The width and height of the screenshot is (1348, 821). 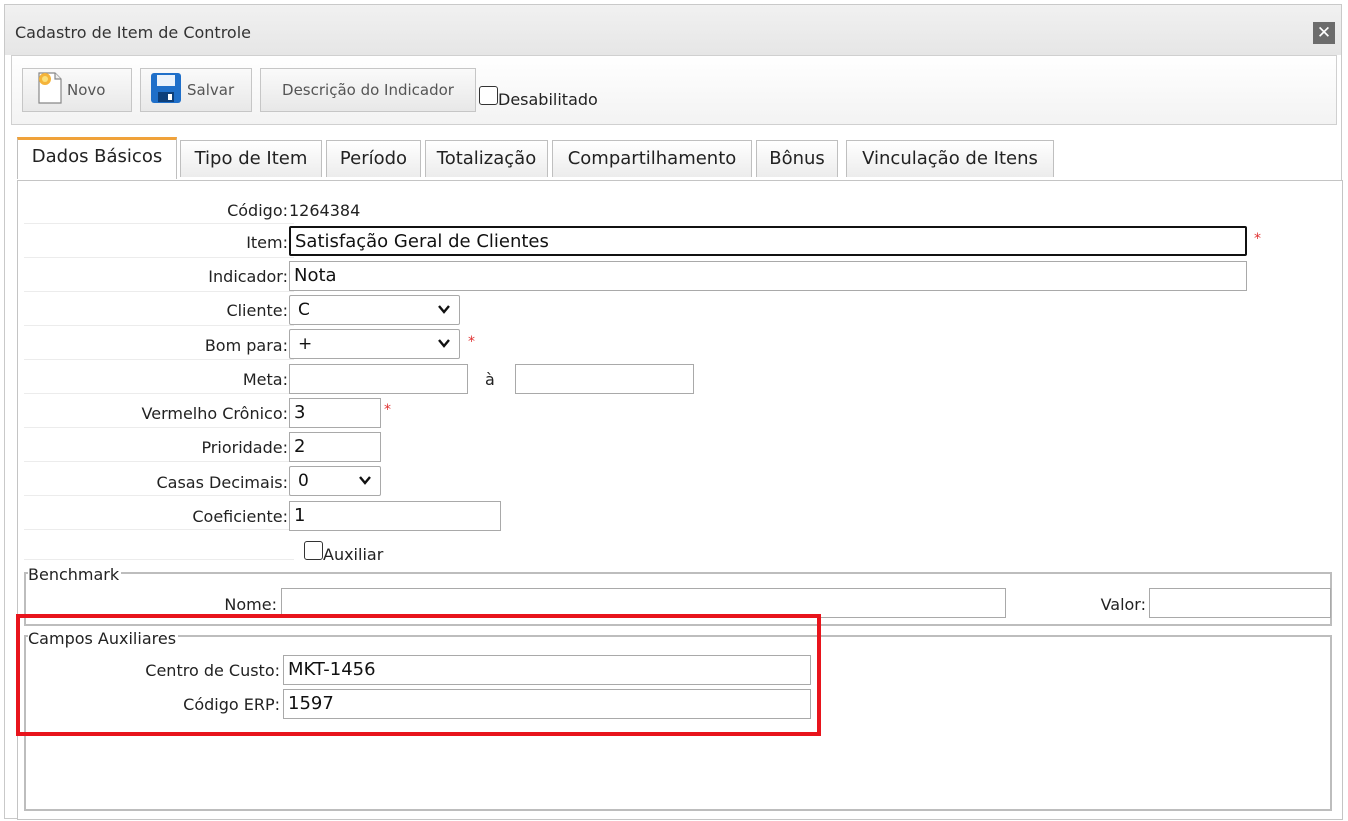 I want to click on title-bar: Cadastro de Item de Controle ✕, so click(x=673, y=30).